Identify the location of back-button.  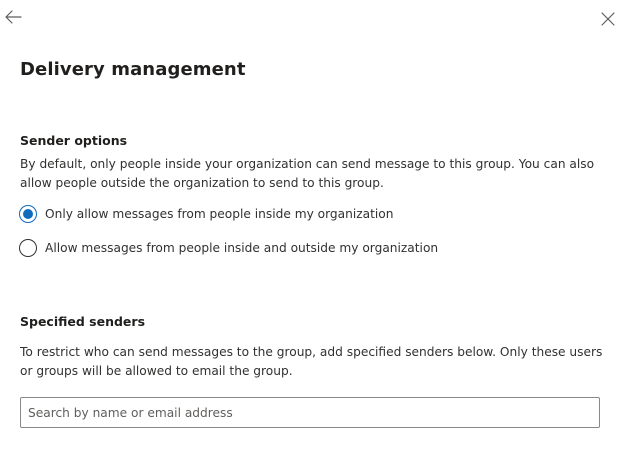
(13, 19).